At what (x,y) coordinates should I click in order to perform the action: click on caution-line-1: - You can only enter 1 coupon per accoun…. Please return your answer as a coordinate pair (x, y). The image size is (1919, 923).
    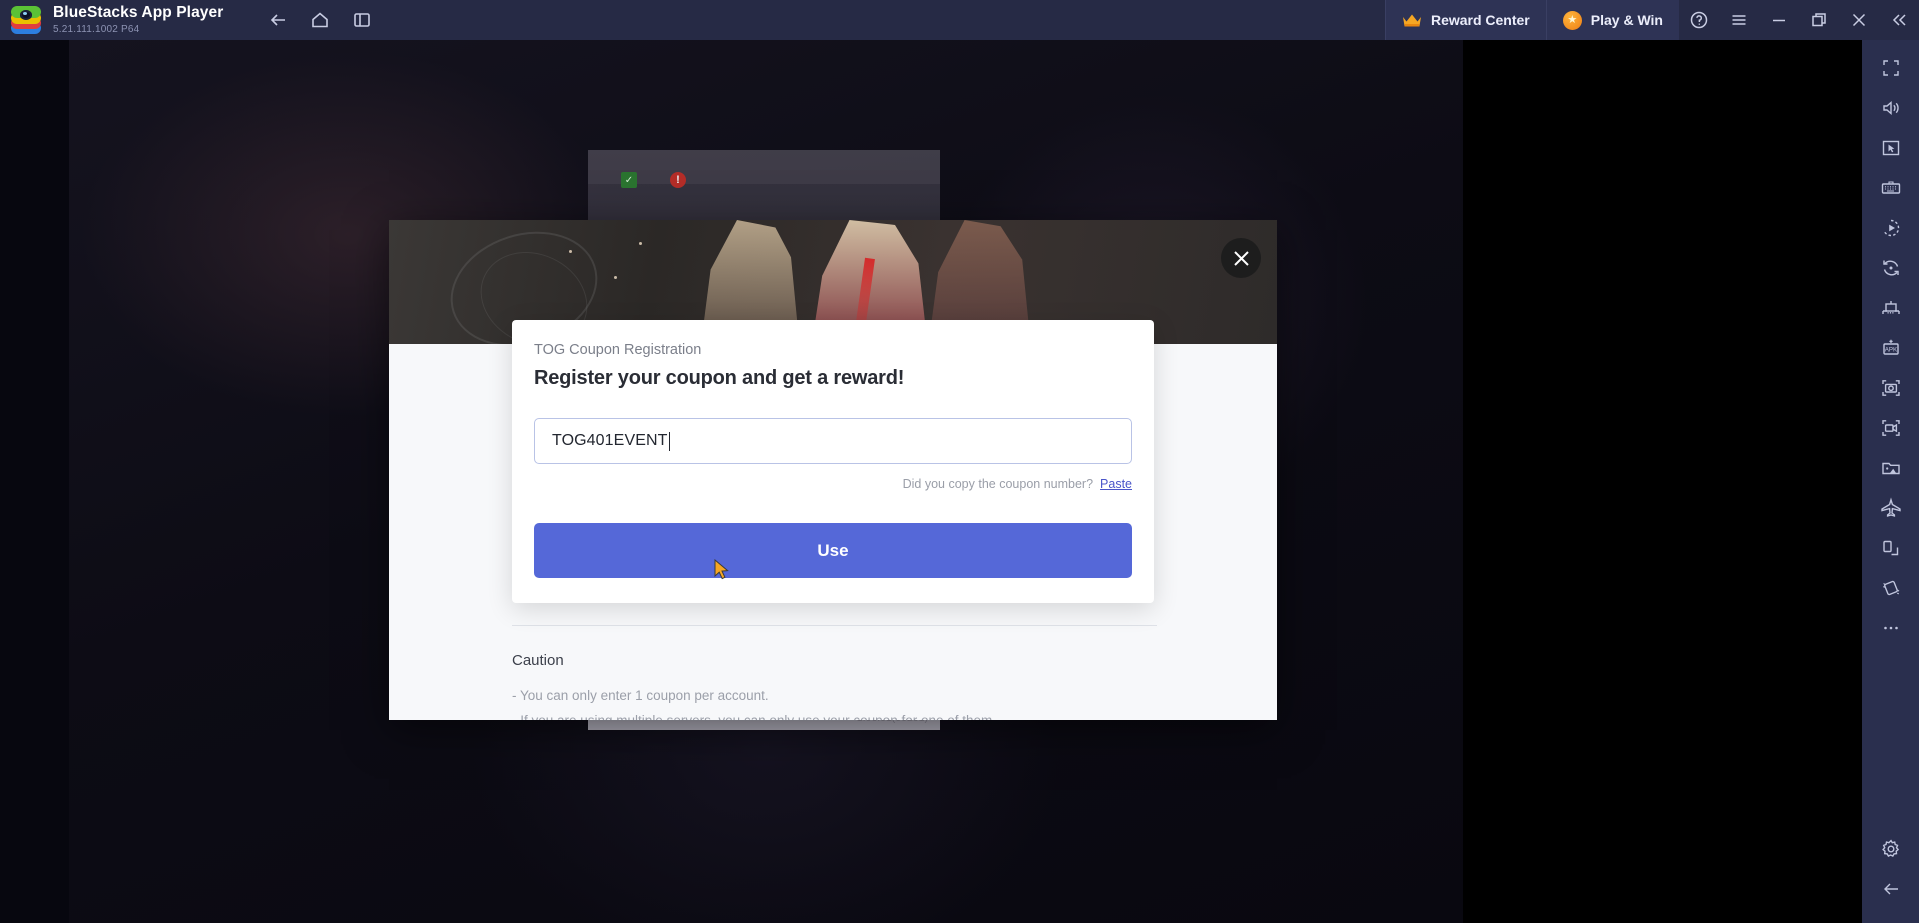
    Looking at the image, I should click on (640, 695).